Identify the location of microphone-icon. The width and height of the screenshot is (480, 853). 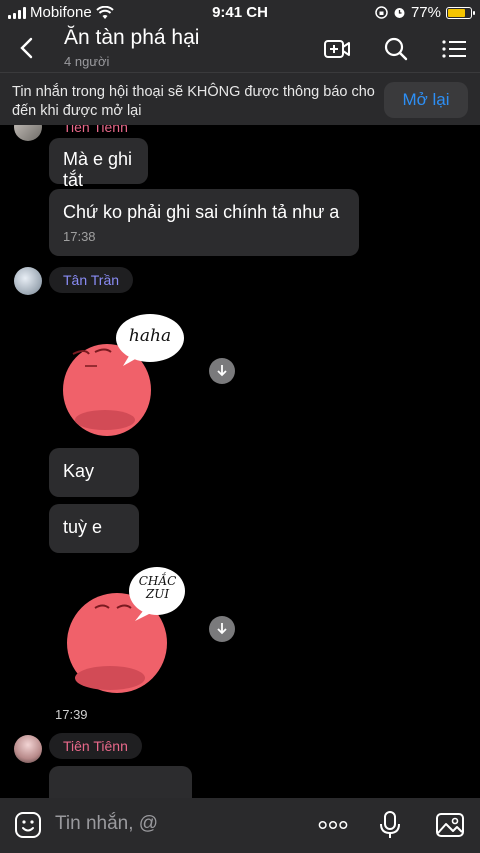
(390, 824).